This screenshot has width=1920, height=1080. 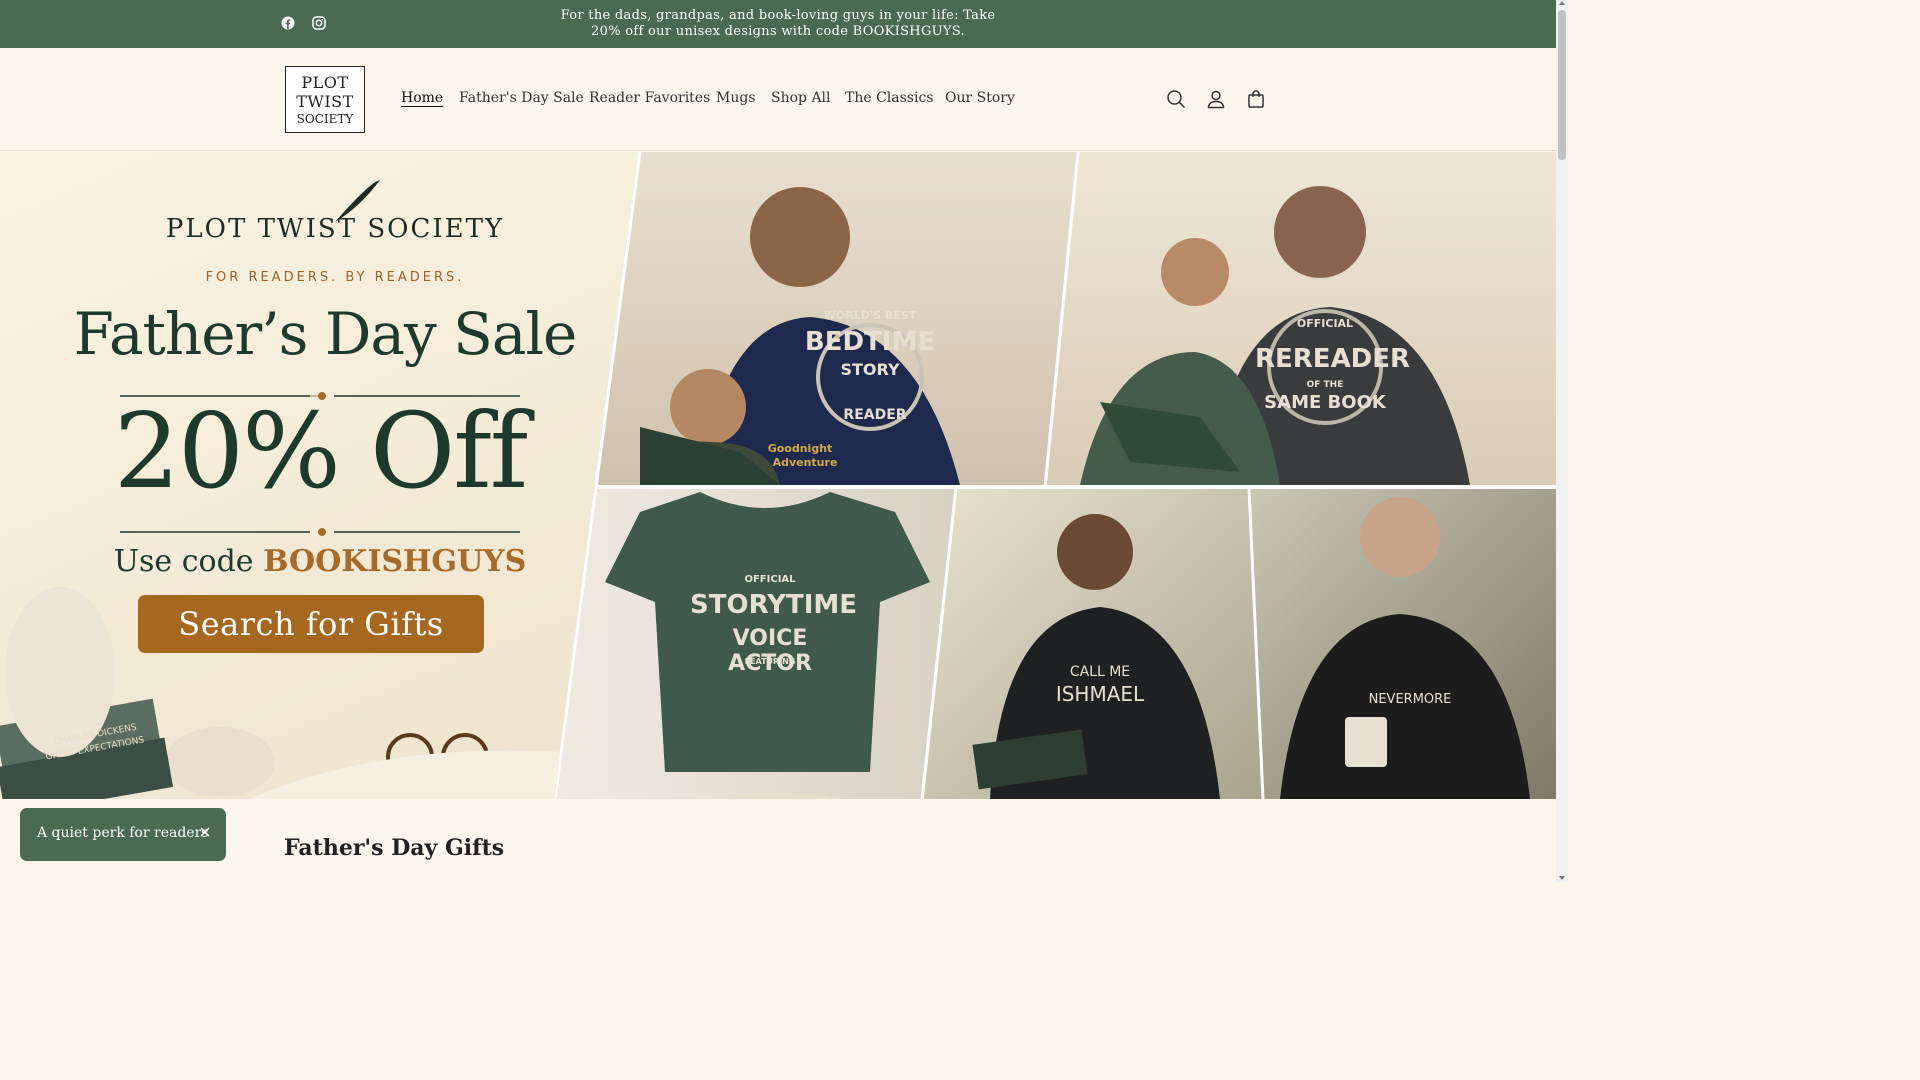 What do you see at coordinates (649, 100) in the screenshot?
I see `nav-reader-favorites: Reader Favorites` at bounding box center [649, 100].